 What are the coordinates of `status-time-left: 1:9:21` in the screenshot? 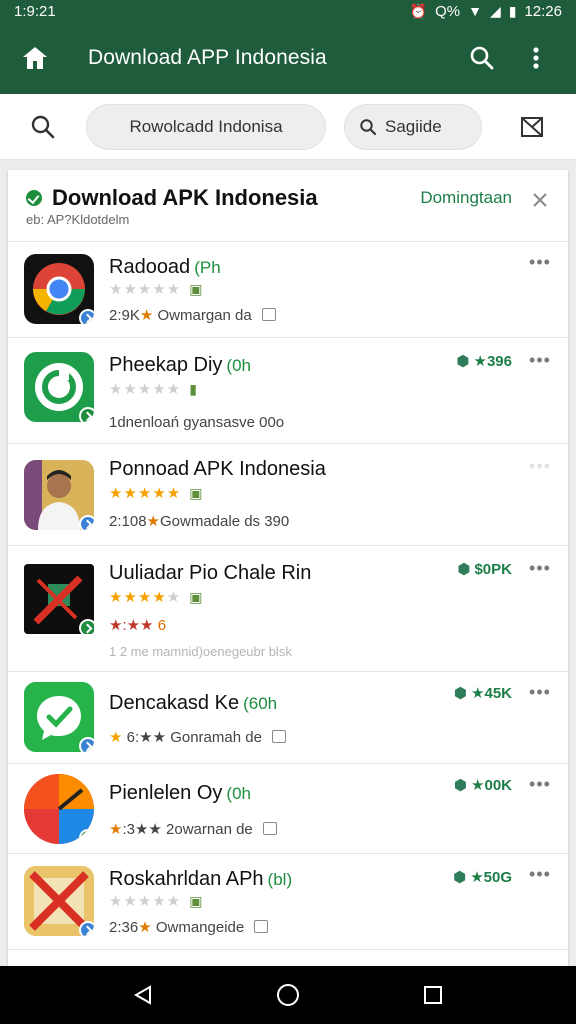 It's located at (35, 11).